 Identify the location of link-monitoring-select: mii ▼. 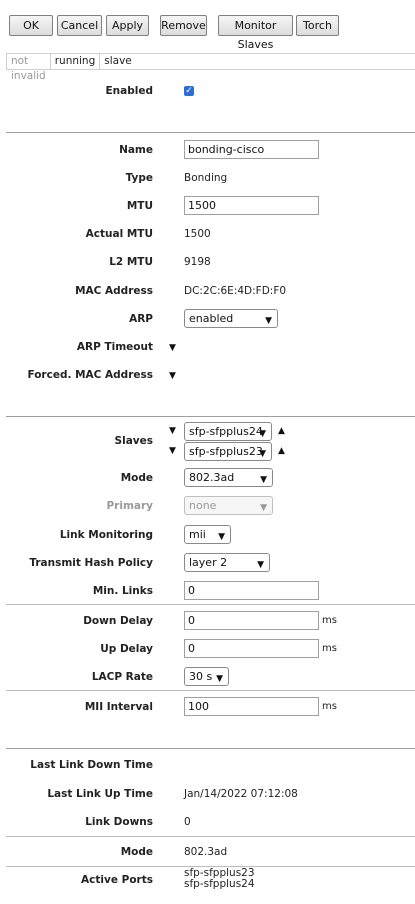
(207, 534).